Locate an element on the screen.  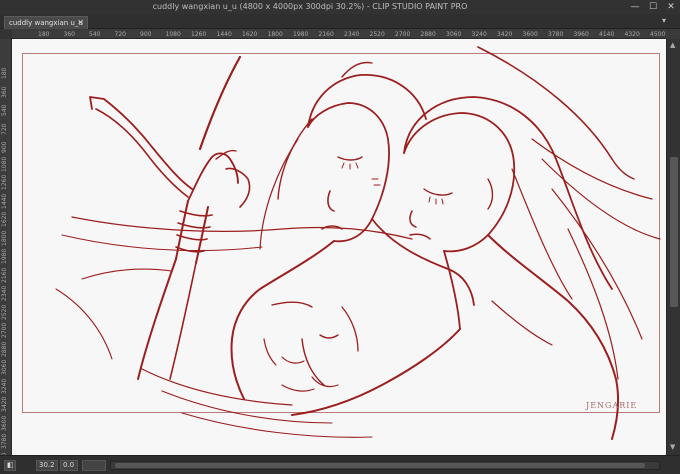
ruler-tick-label: 4500 is located at coordinates (658, 34).